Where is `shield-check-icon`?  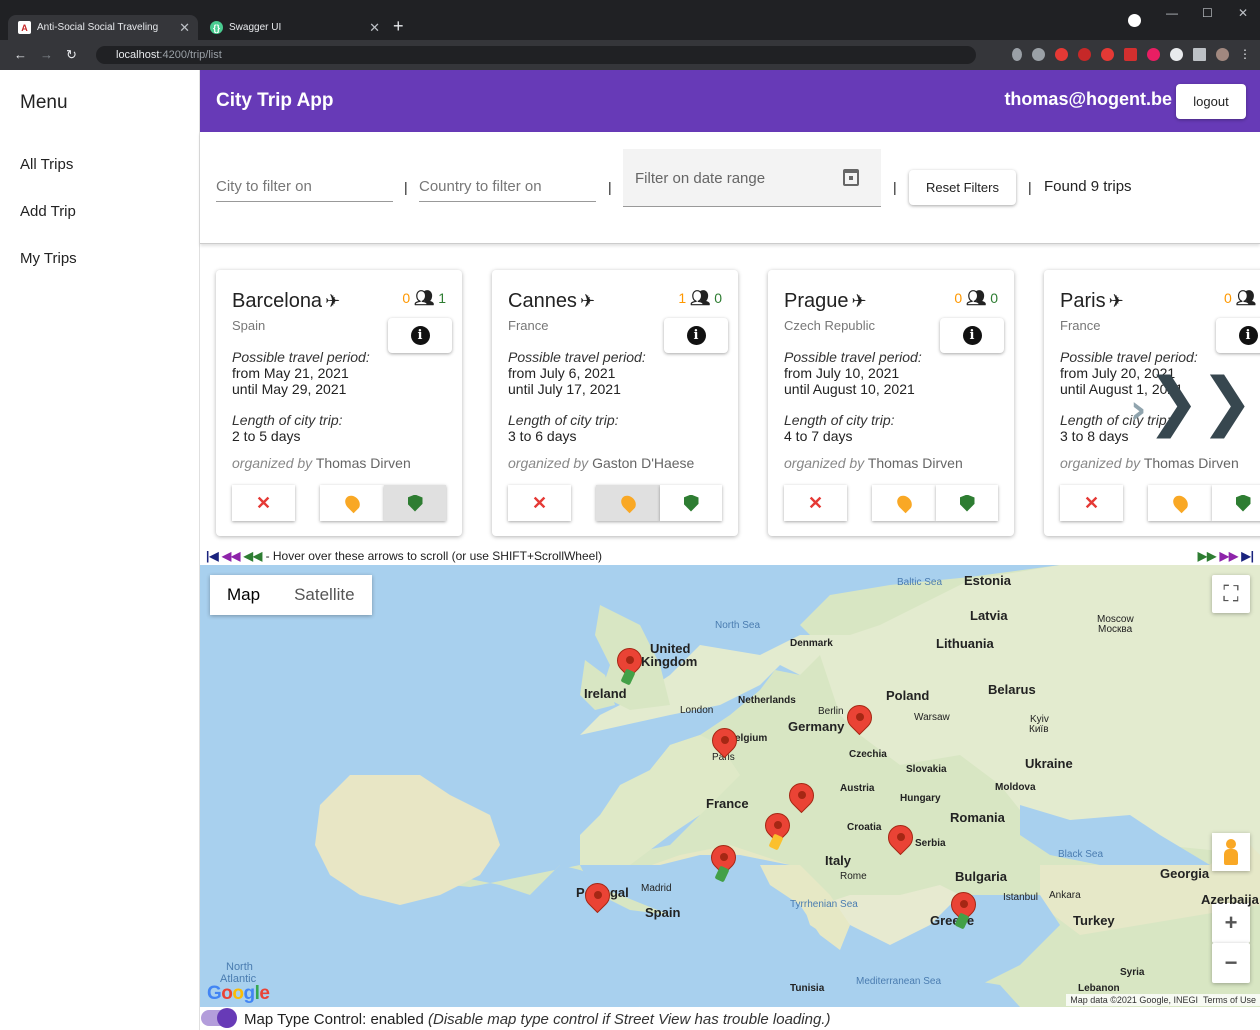 shield-check-icon is located at coordinates (967, 503).